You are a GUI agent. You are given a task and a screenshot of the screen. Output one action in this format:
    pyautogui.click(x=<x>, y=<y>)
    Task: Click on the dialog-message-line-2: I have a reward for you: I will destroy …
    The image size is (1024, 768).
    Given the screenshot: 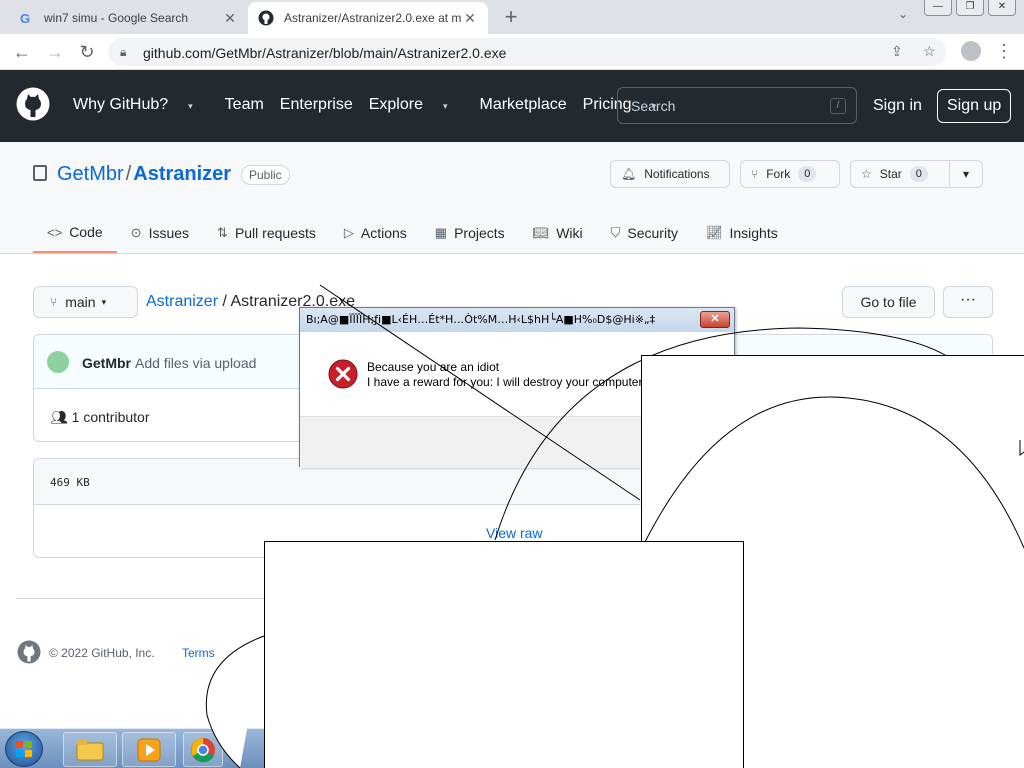 What is the action you would take?
    pyautogui.click(x=505, y=382)
    